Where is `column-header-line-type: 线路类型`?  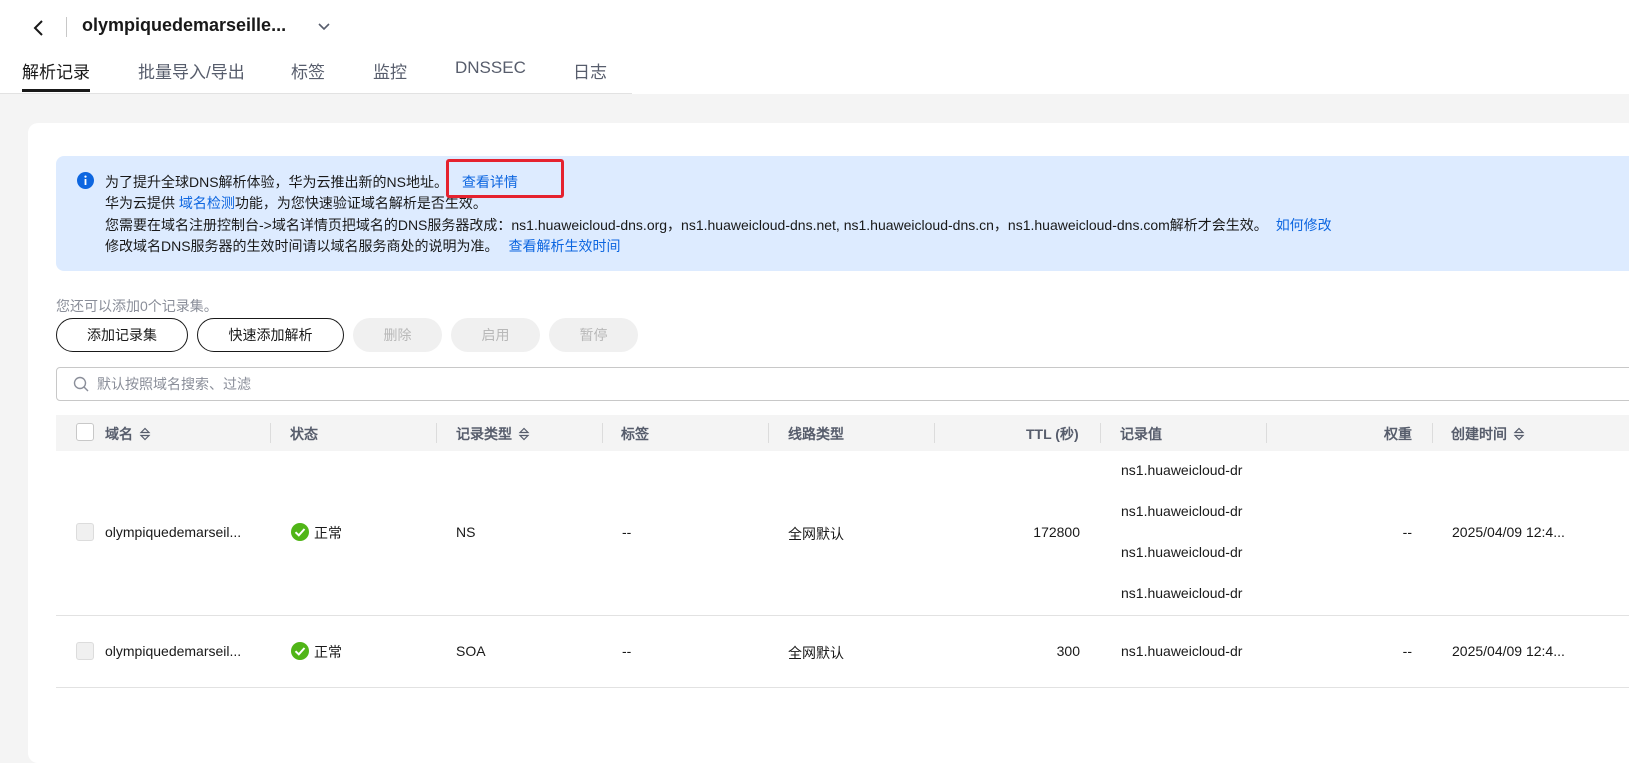 column-header-line-type: 线路类型 is located at coordinates (816, 434).